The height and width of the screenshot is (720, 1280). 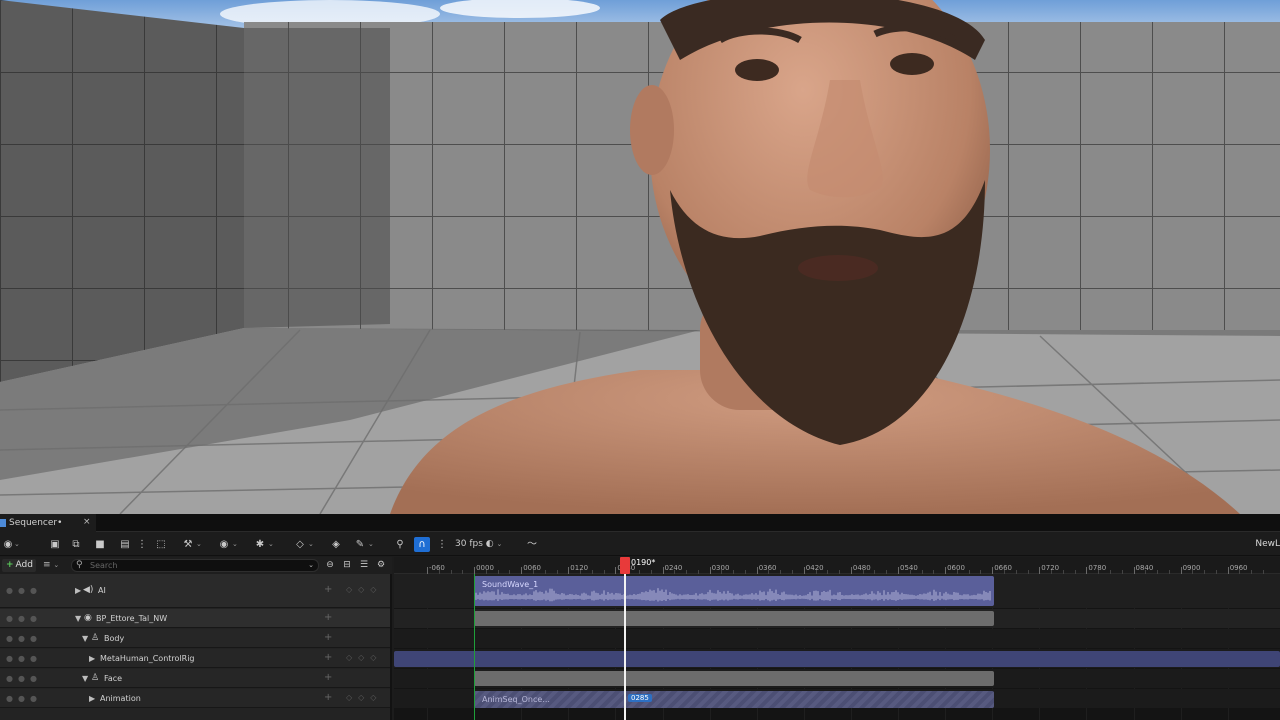 I want to click on more-options-icon: ⋮, so click(x=142, y=544).